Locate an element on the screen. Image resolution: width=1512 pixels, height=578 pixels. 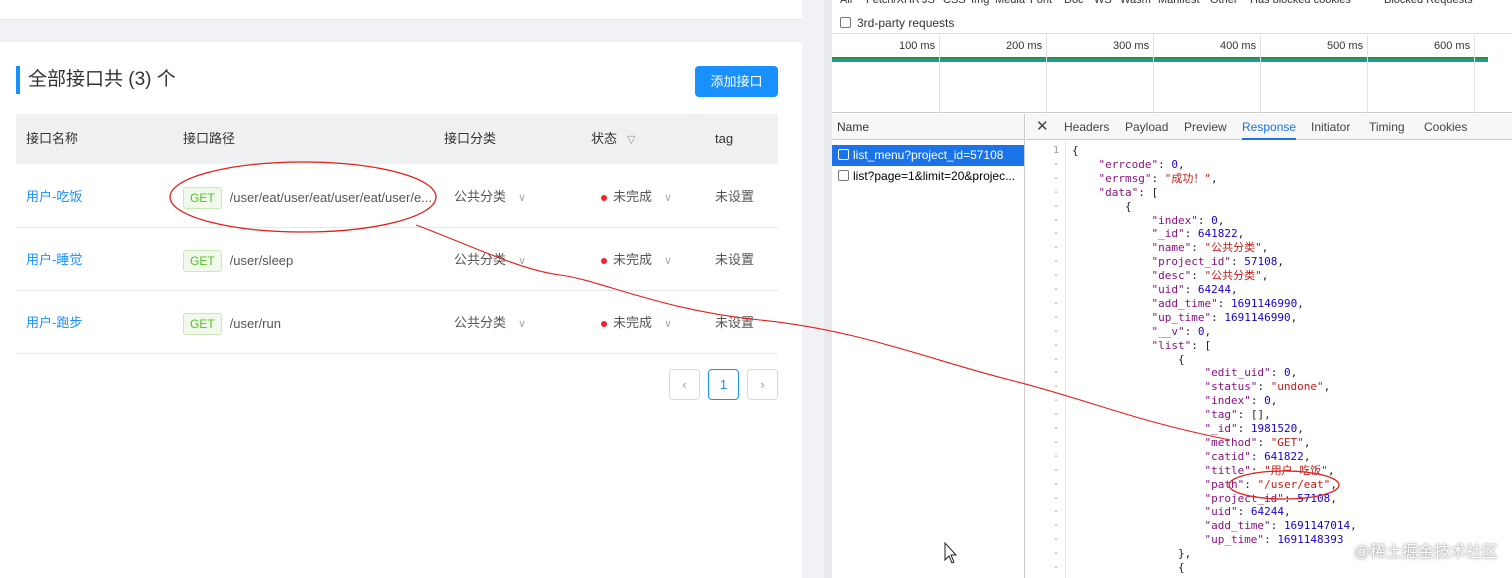
request-row-selected: list_menu?project_id=57108 is located at coordinates (928, 155).